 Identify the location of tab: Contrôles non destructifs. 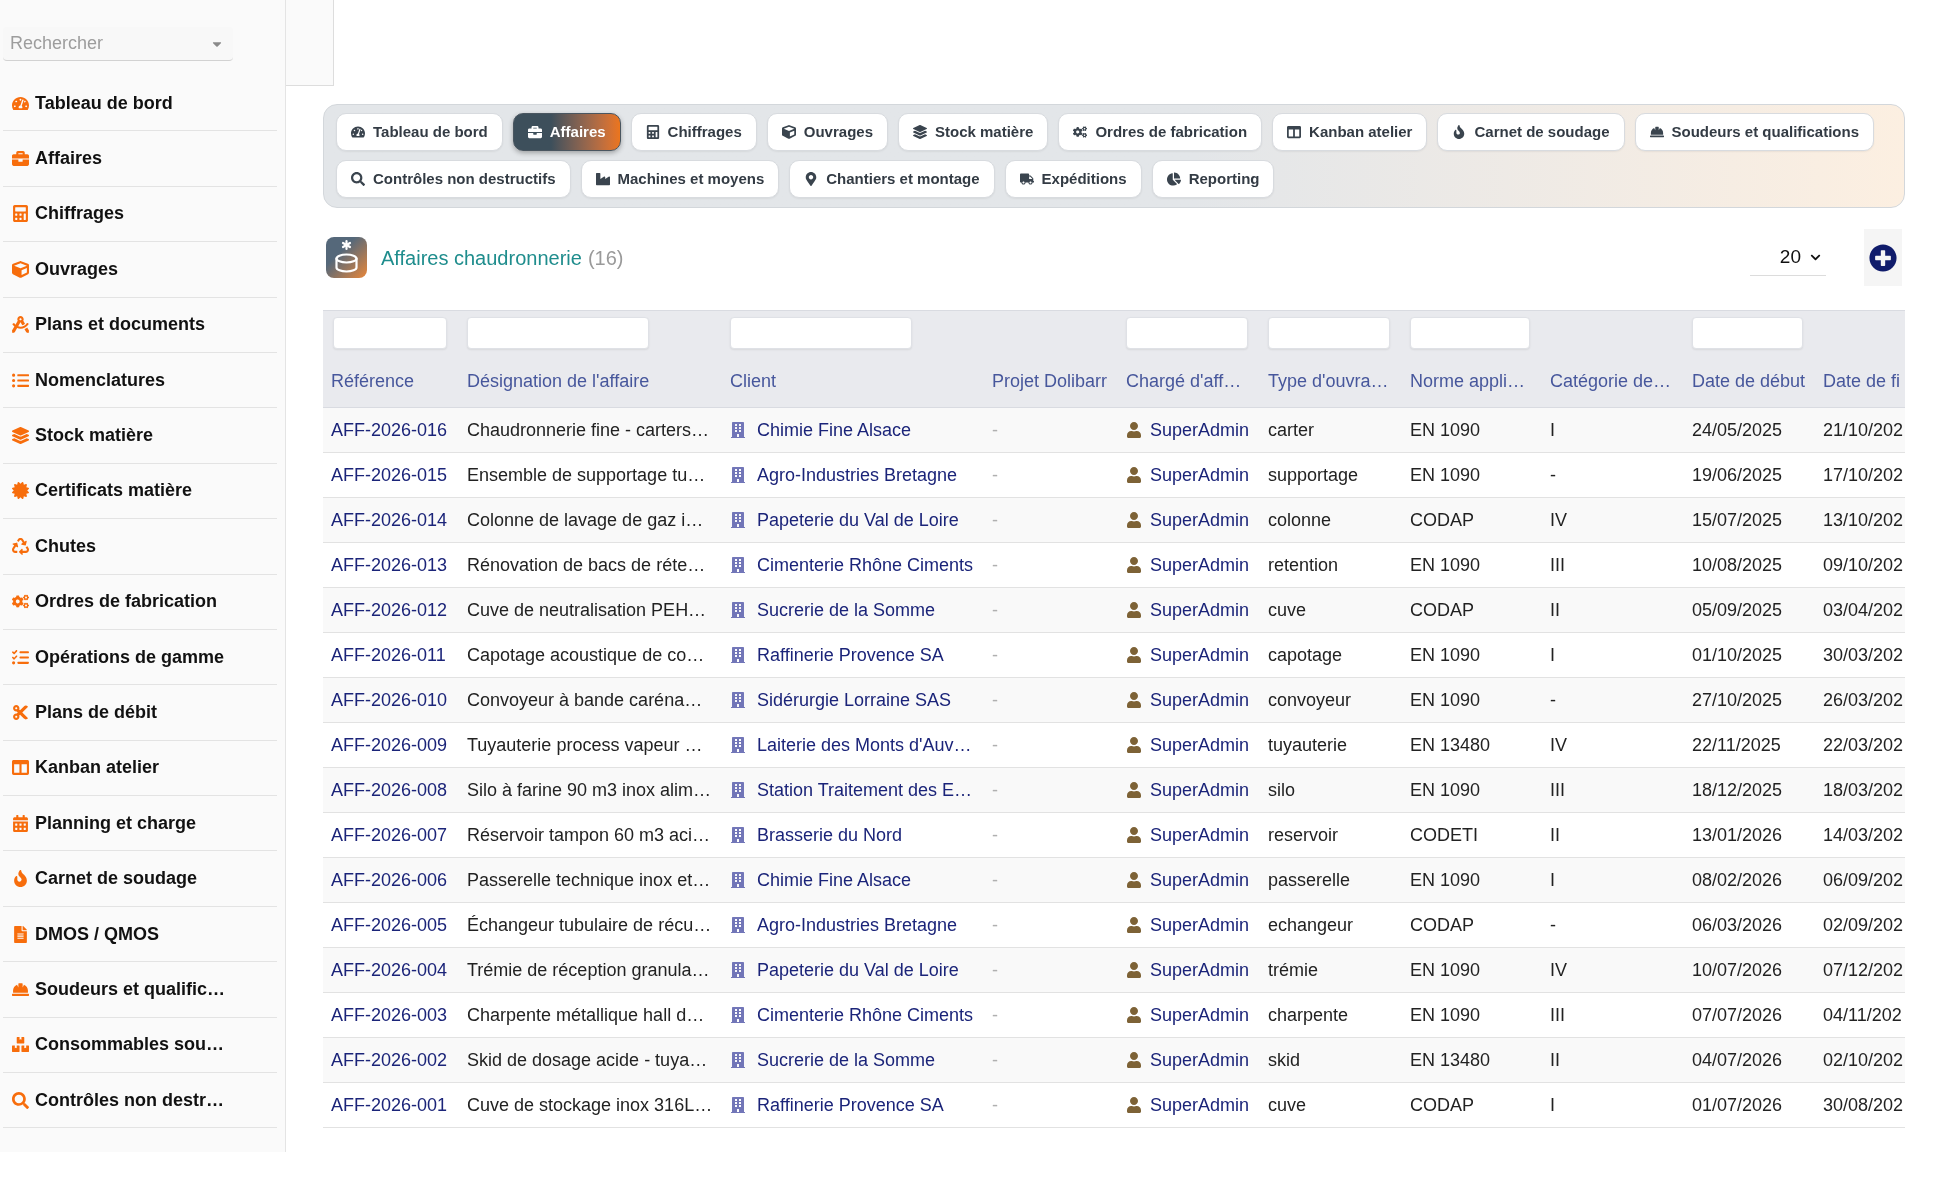
(453, 179).